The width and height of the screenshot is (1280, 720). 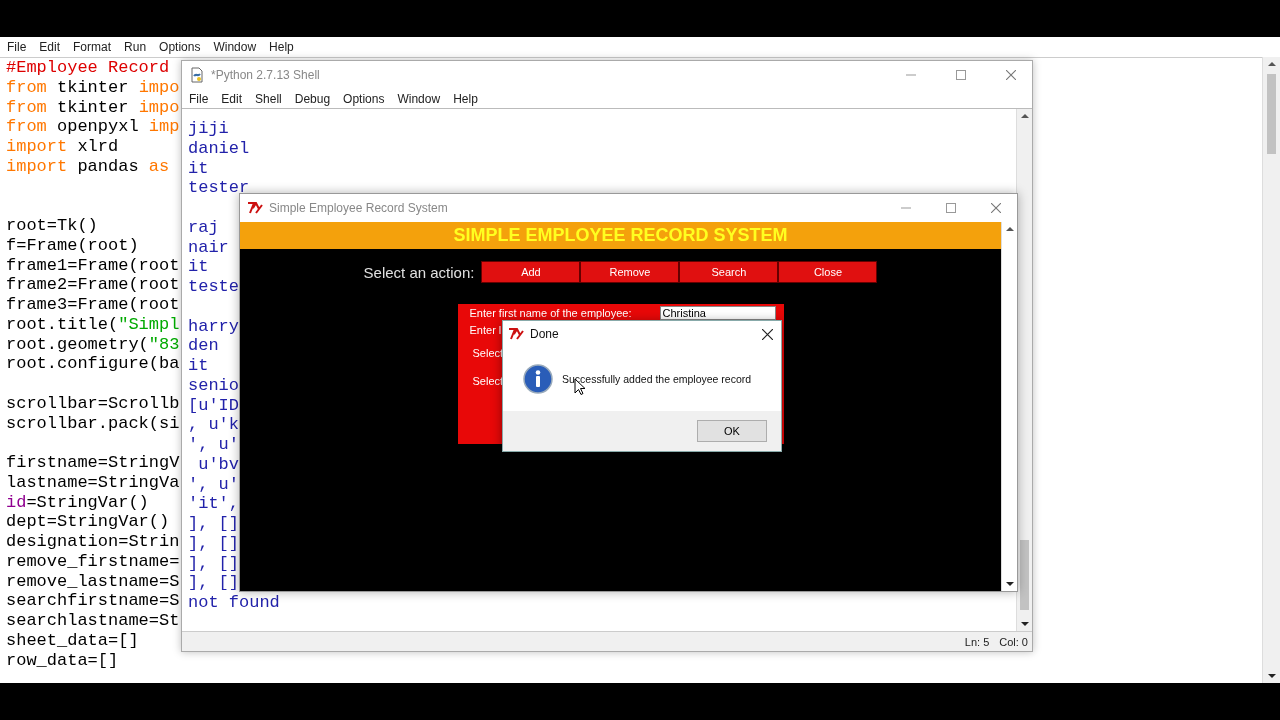 I want to click on ok-button: OK, so click(x=732, y=431).